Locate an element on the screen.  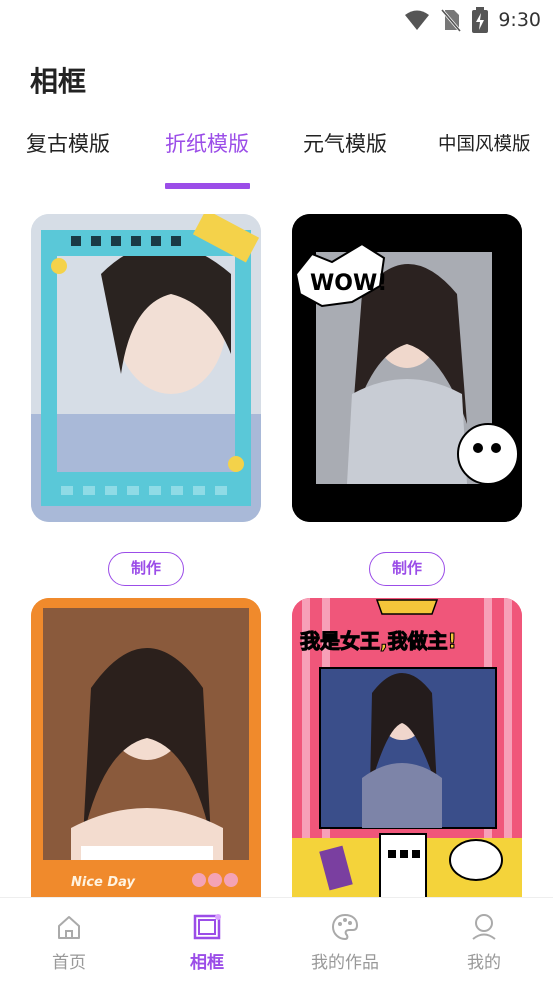
queen-sticker-text: 我是女王,我做主! is located at coordinates (378, 641).